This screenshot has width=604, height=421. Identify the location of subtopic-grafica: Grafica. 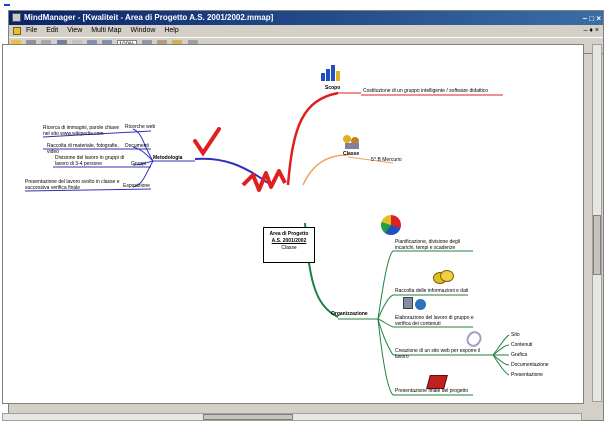
(519, 355).